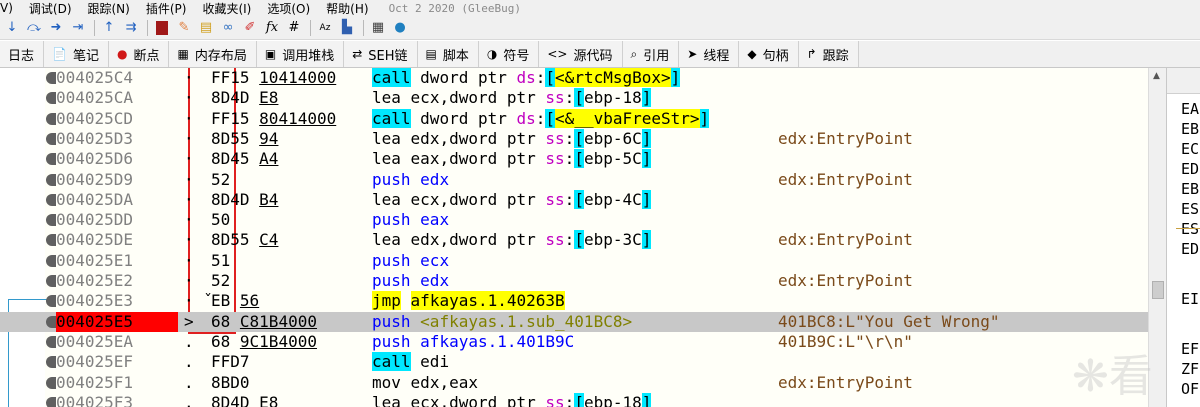  What do you see at coordinates (583, 261) in the screenshot?
I see `disasm-row: 004025E1 · 51 push ecx` at bounding box center [583, 261].